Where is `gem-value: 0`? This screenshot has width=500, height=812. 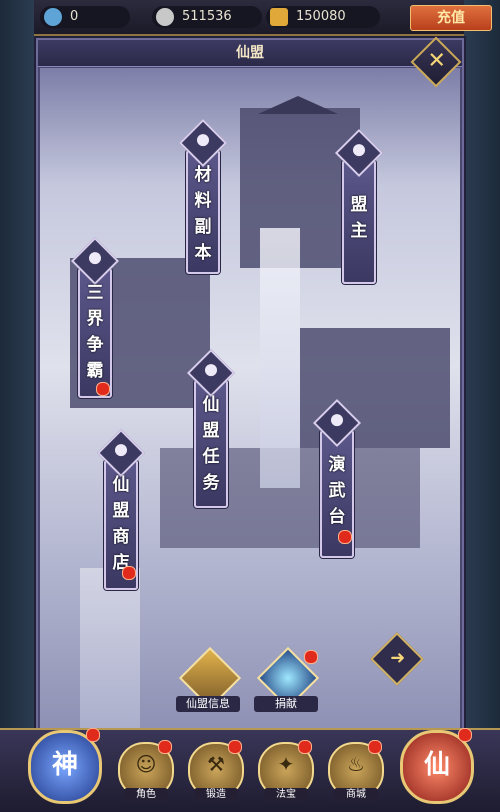
gem-value: 0 is located at coordinates (74, 16).